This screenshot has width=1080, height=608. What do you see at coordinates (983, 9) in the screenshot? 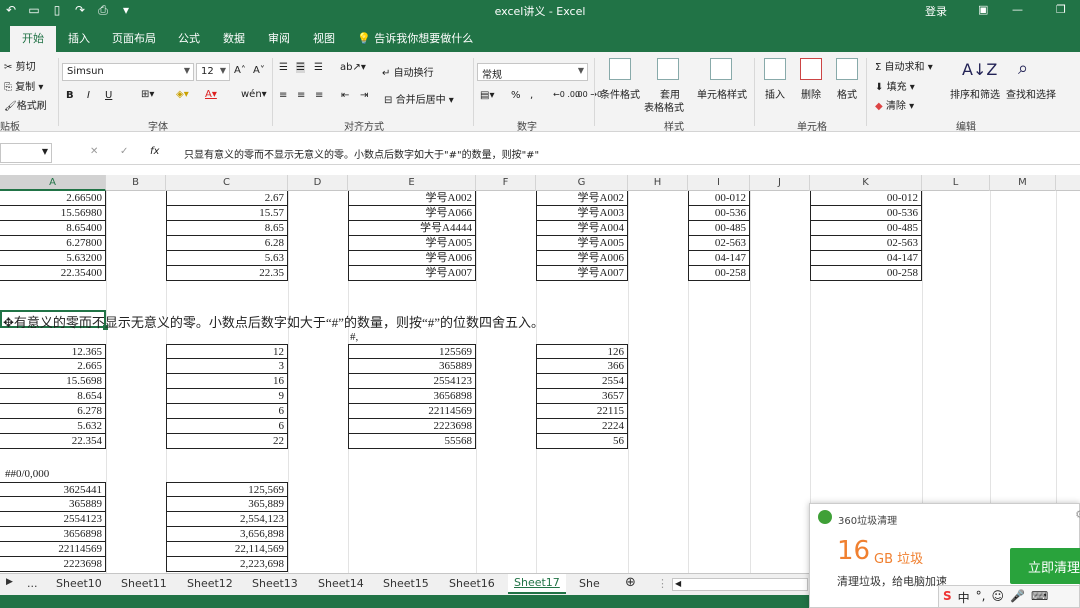
I see `ribbon-display-icon: ▣` at bounding box center [983, 9].